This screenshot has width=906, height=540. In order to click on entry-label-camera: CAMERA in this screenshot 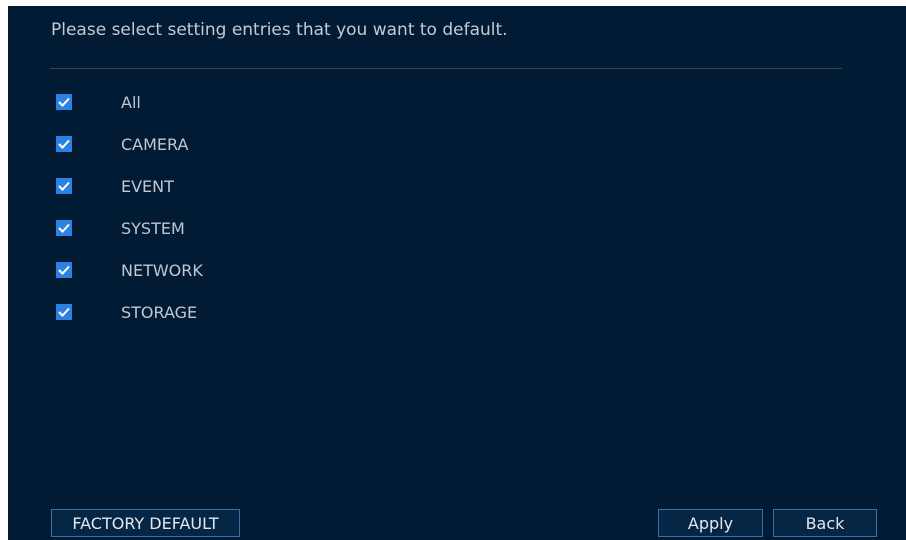, I will do `click(155, 144)`.